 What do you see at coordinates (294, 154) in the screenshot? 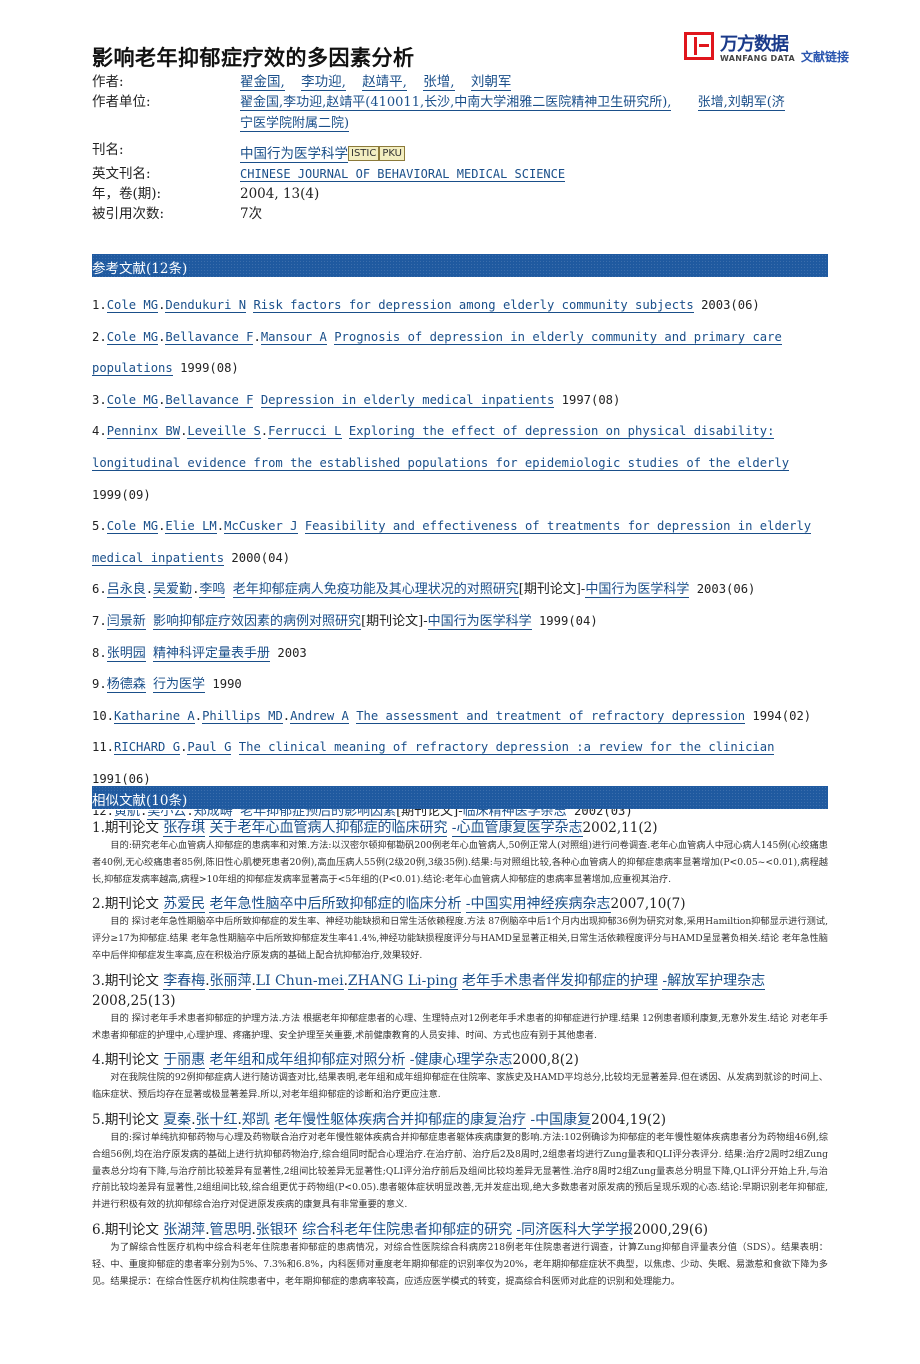
I see `journal-link: 中国行为医学科学` at bounding box center [294, 154].